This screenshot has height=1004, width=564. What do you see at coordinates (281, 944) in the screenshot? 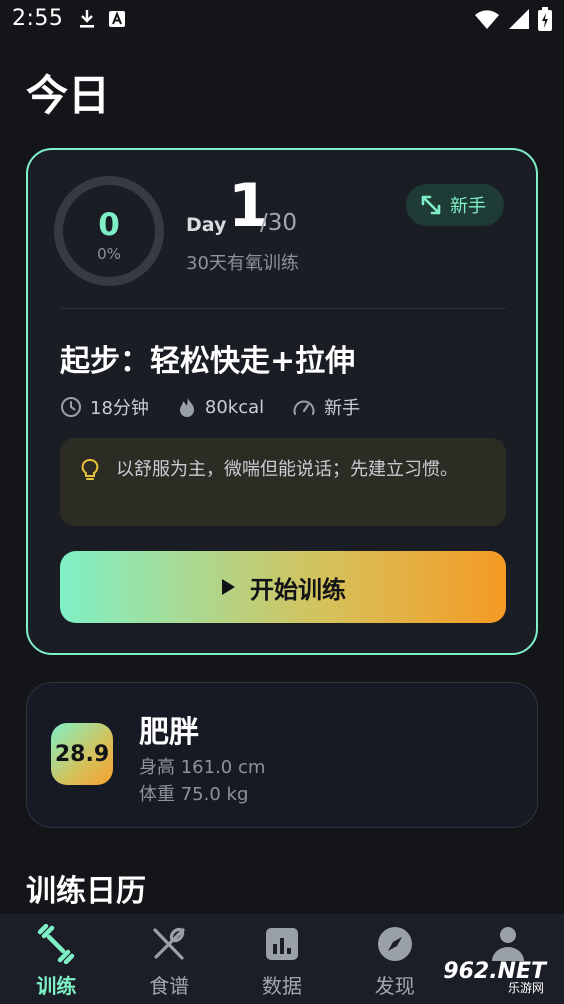
I see `chart-icon` at bounding box center [281, 944].